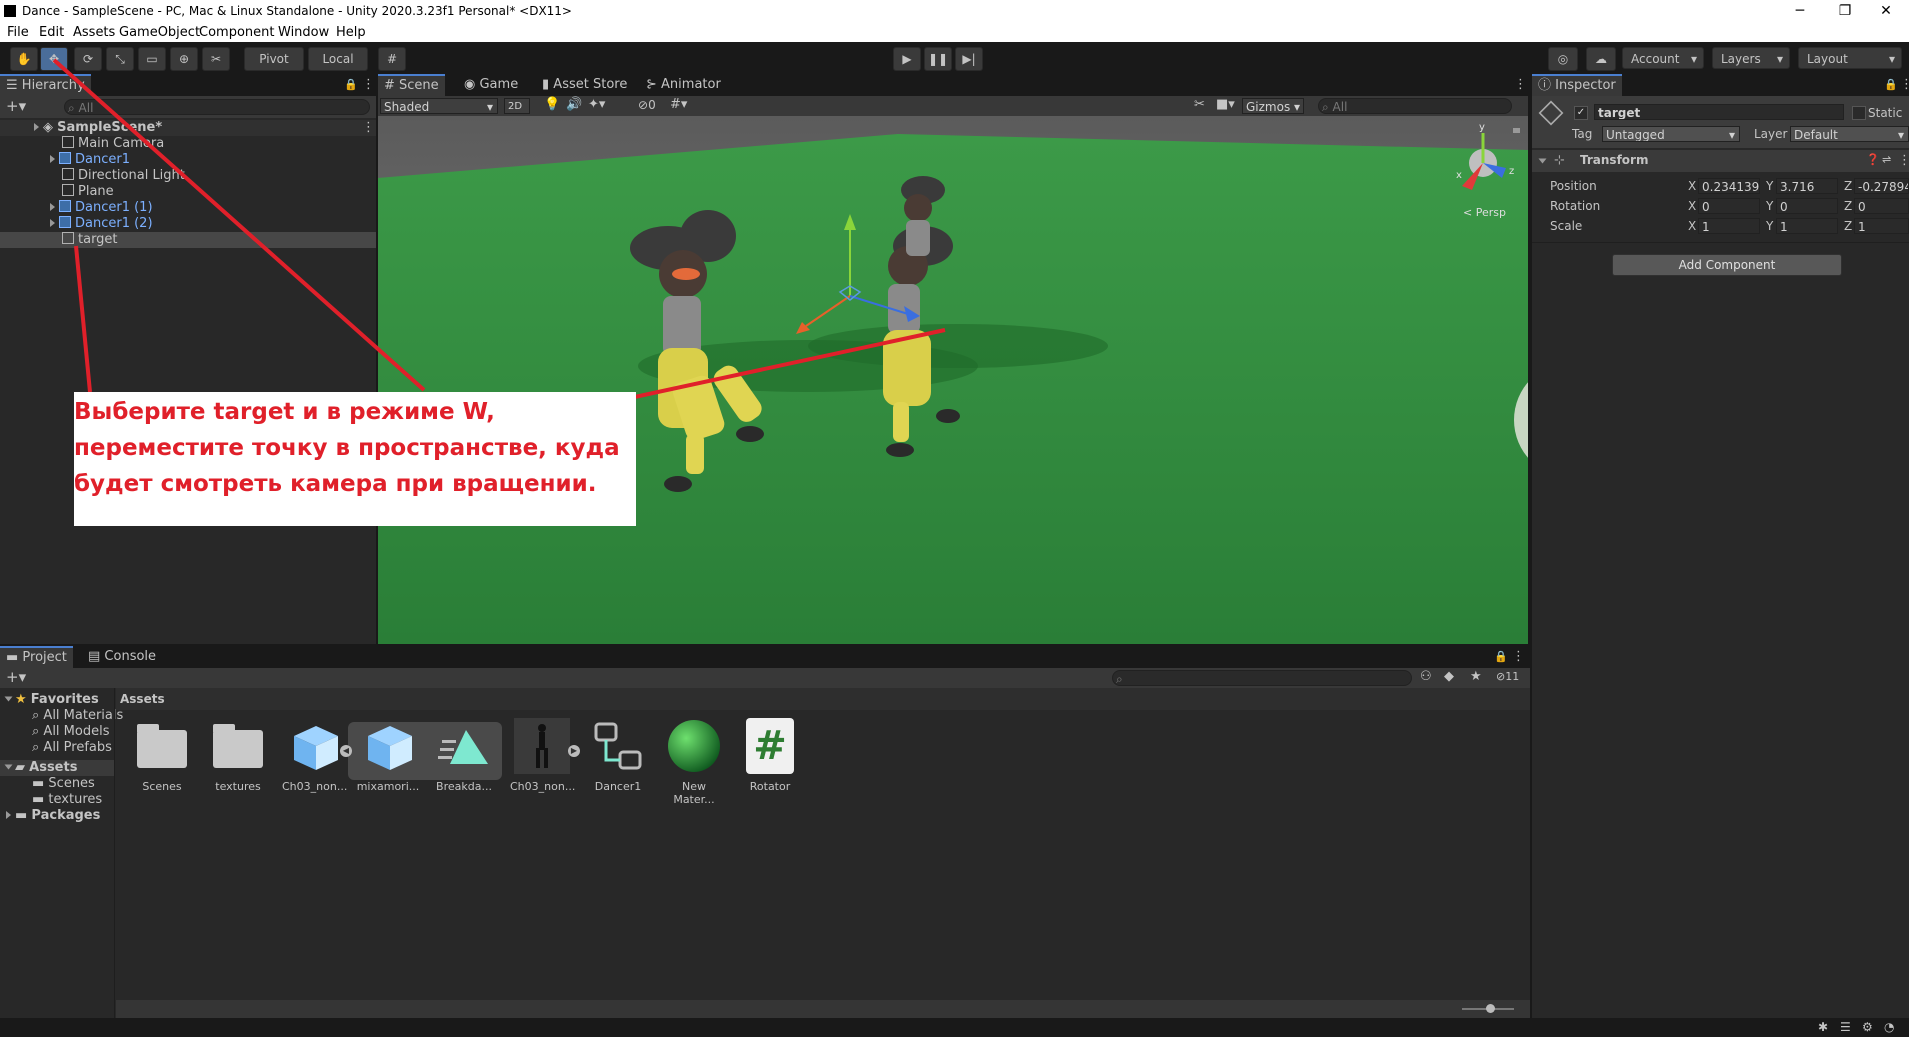  What do you see at coordinates (142, 699) in the screenshot?
I see `breadcrumb-assets: Assets` at bounding box center [142, 699].